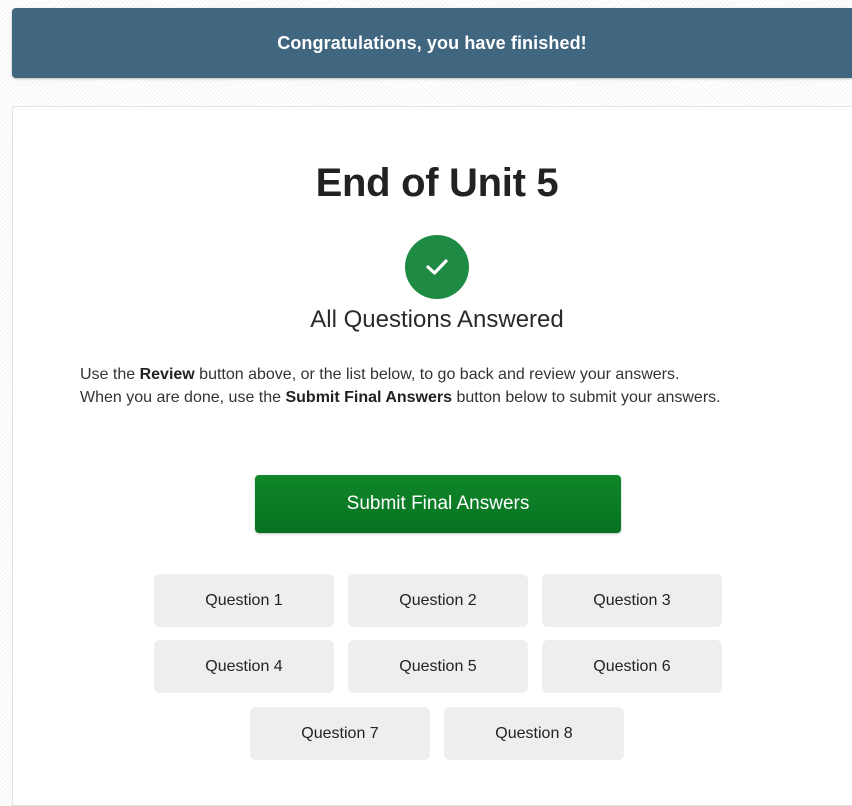 This screenshot has width=852, height=806. I want to click on question-4-button: Question 4, so click(244, 666).